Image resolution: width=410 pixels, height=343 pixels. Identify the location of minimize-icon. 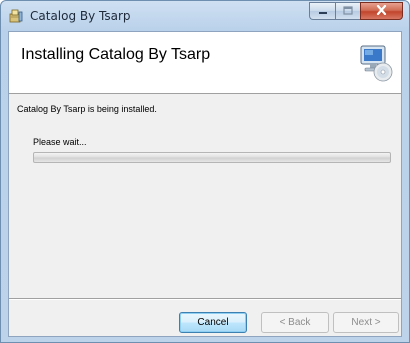
(323, 11).